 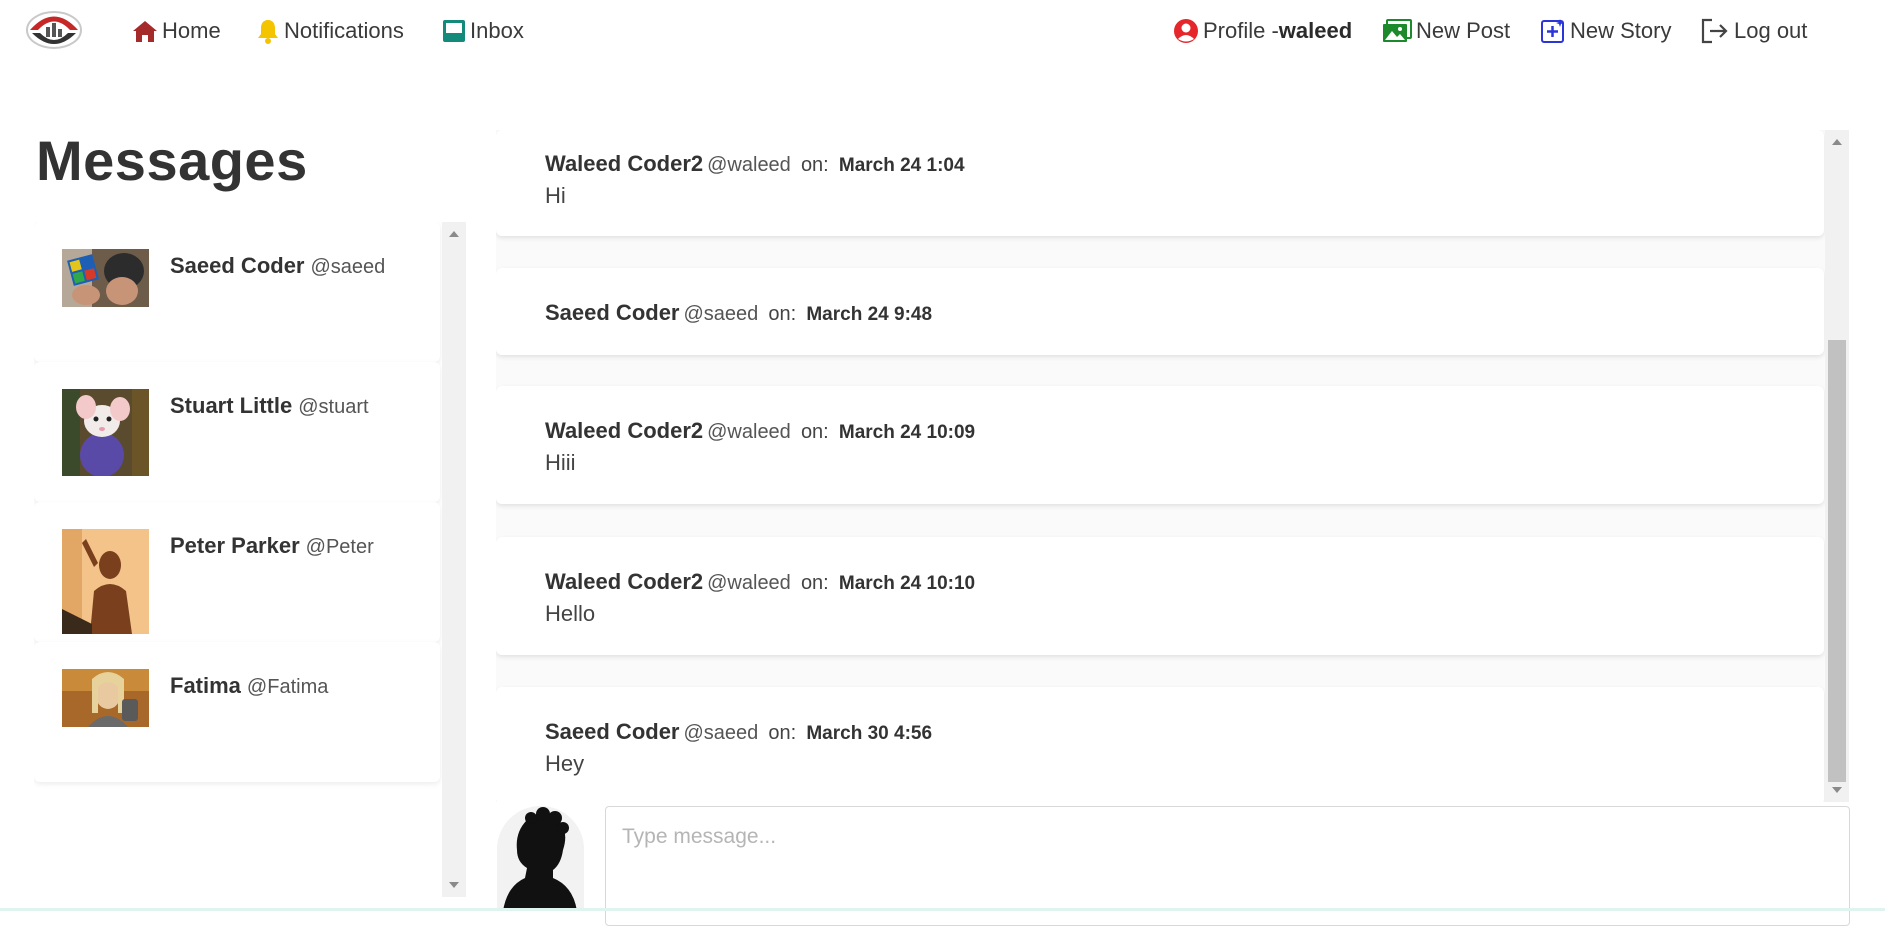 I want to click on message-timestamp: March 24 10:10, so click(x=907, y=583).